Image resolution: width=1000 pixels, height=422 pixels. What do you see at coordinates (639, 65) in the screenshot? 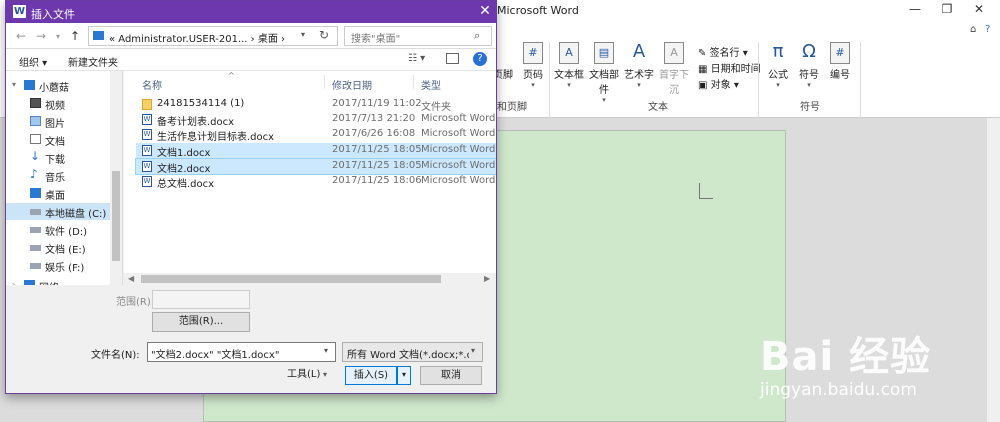
I see `wordart-button: A 艺术字 ▾` at bounding box center [639, 65].